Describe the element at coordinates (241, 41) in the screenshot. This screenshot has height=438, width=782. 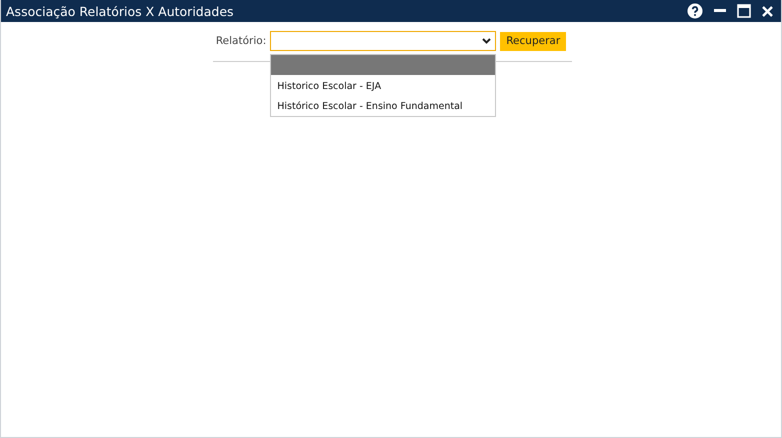
I see `field-label: Relatório:` at that location.